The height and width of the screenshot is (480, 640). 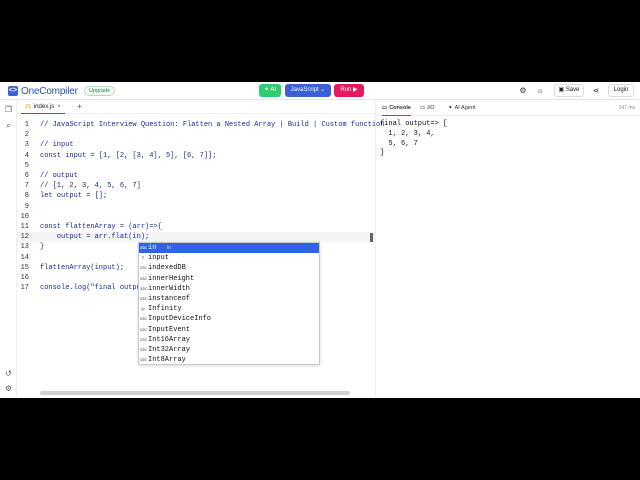 What do you see at coordinates (427, 108) in the screenshot?
I see `tab-io: ▭ I/O` at bounding box center [427, 108].